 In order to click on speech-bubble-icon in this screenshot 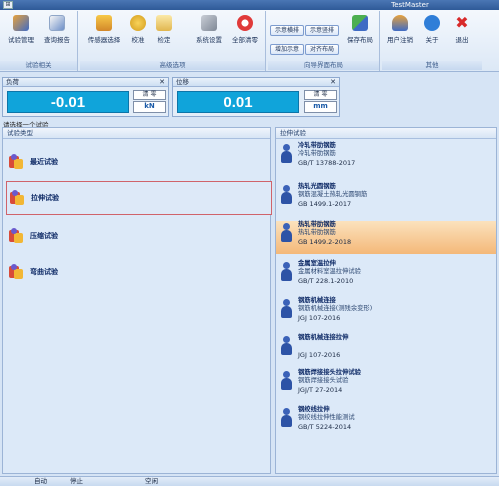, I will do `click(432, 23)`.